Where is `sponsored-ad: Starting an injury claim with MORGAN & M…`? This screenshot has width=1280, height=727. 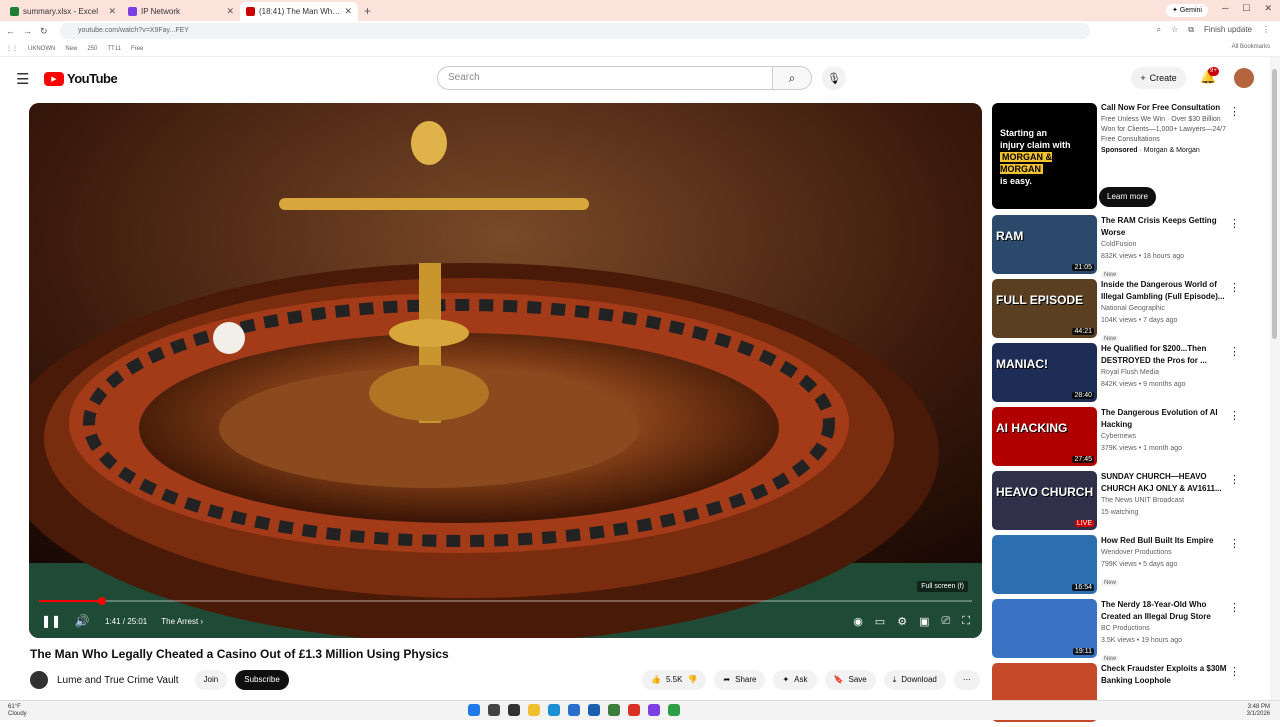 sponsored-ad: Starting an injury claim with MORGAN & M… is located at coordinates (1121, 156).